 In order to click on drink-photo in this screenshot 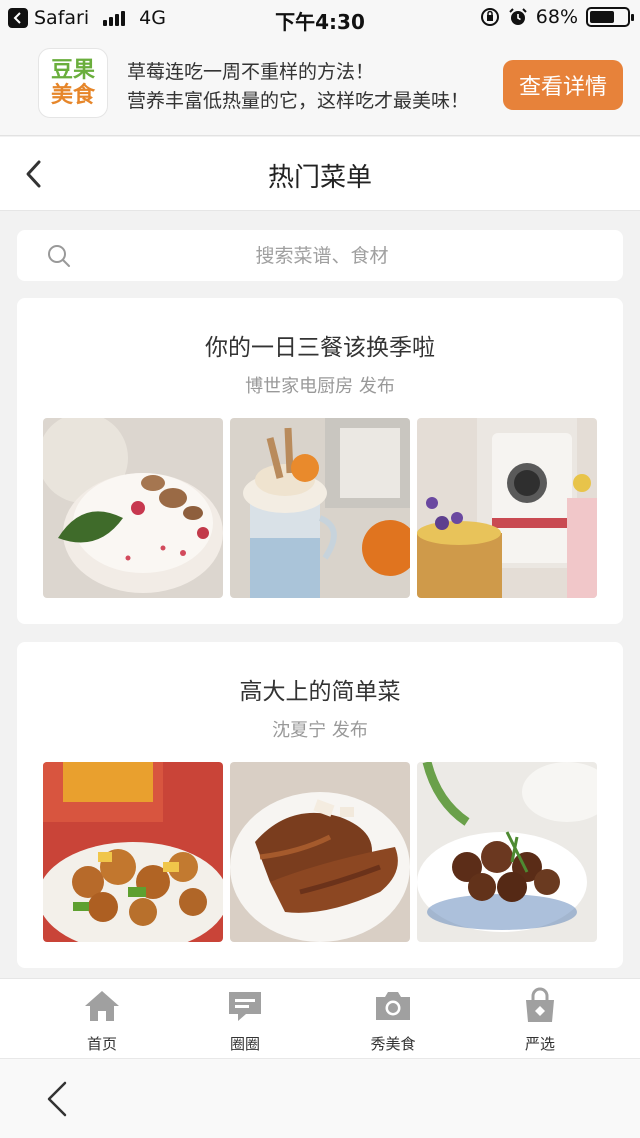, I will do `click(320, 508)`.